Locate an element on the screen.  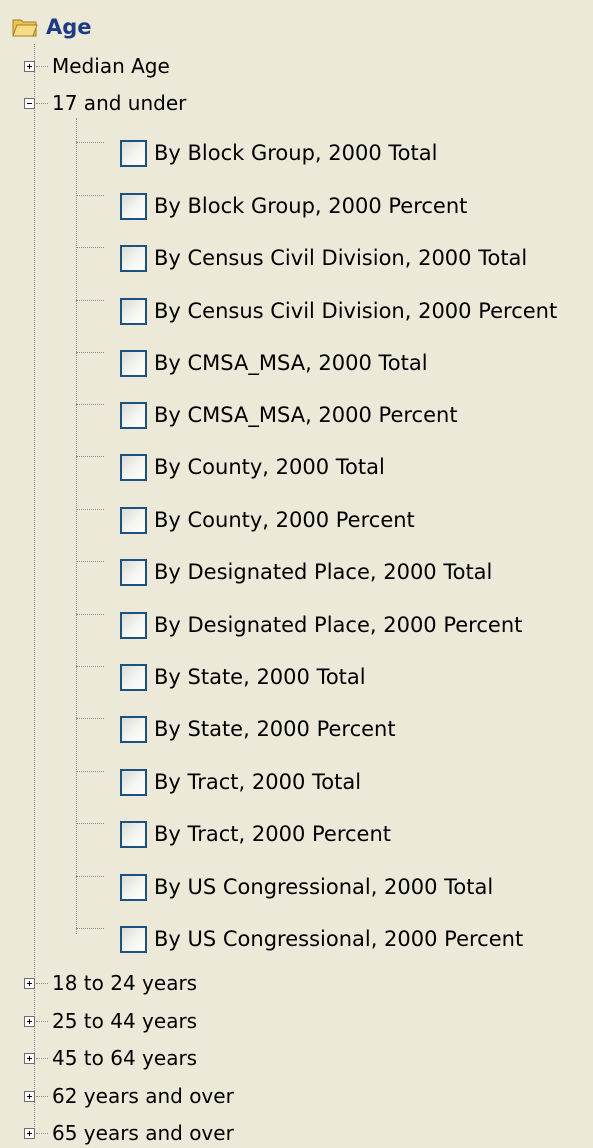
tree-node-median-age: Median Age is located at coordinates (97, 66).